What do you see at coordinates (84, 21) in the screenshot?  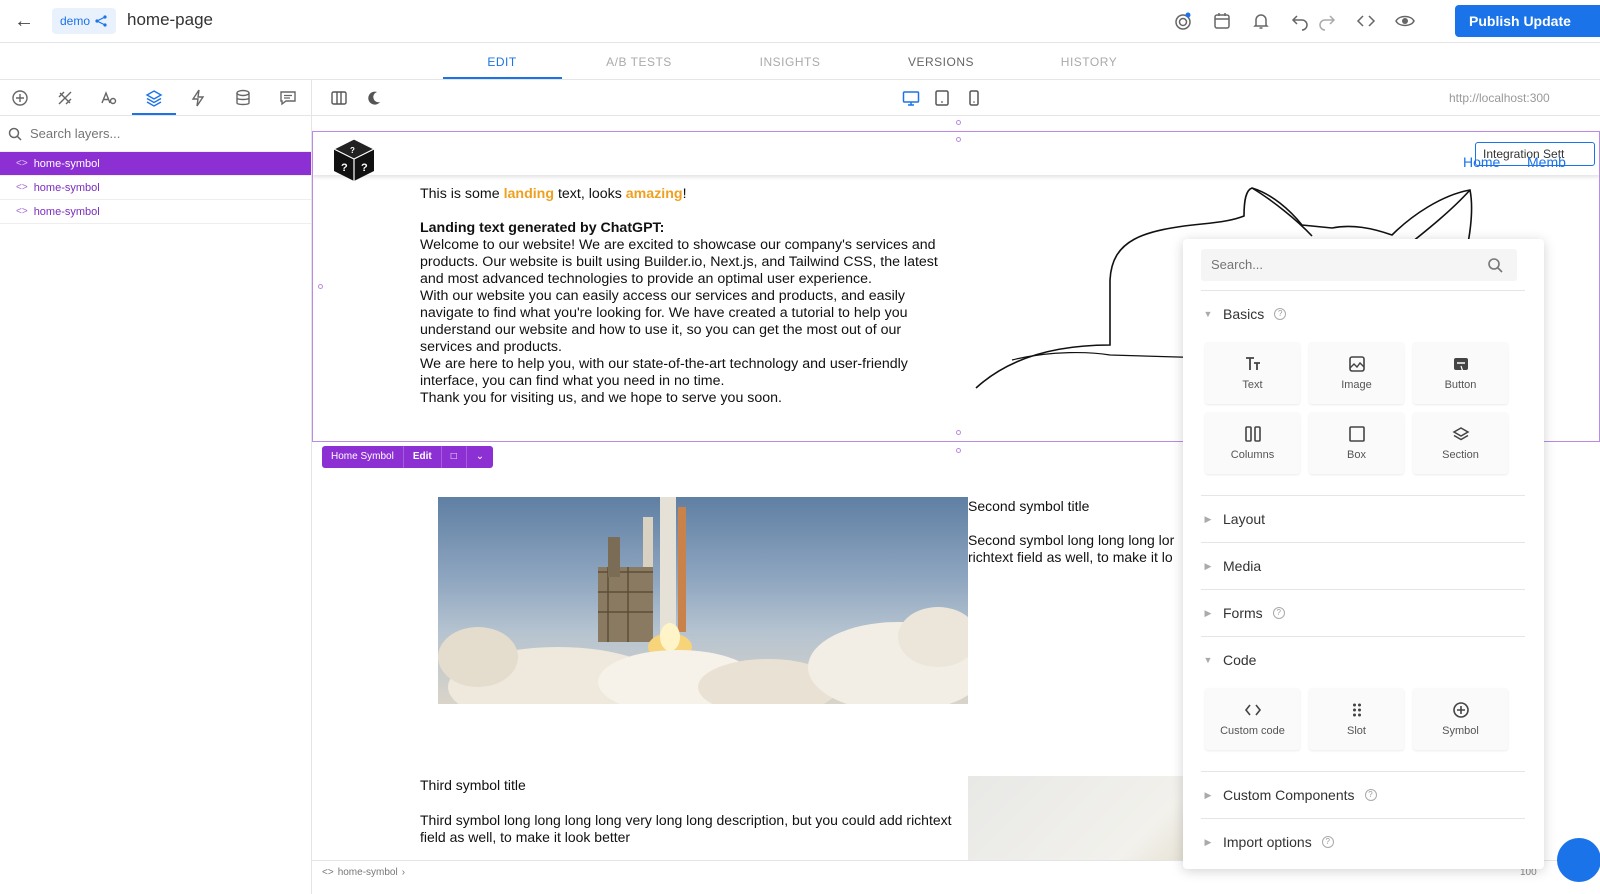 I see `space-chip: demo` at bounding box center [84, 21].